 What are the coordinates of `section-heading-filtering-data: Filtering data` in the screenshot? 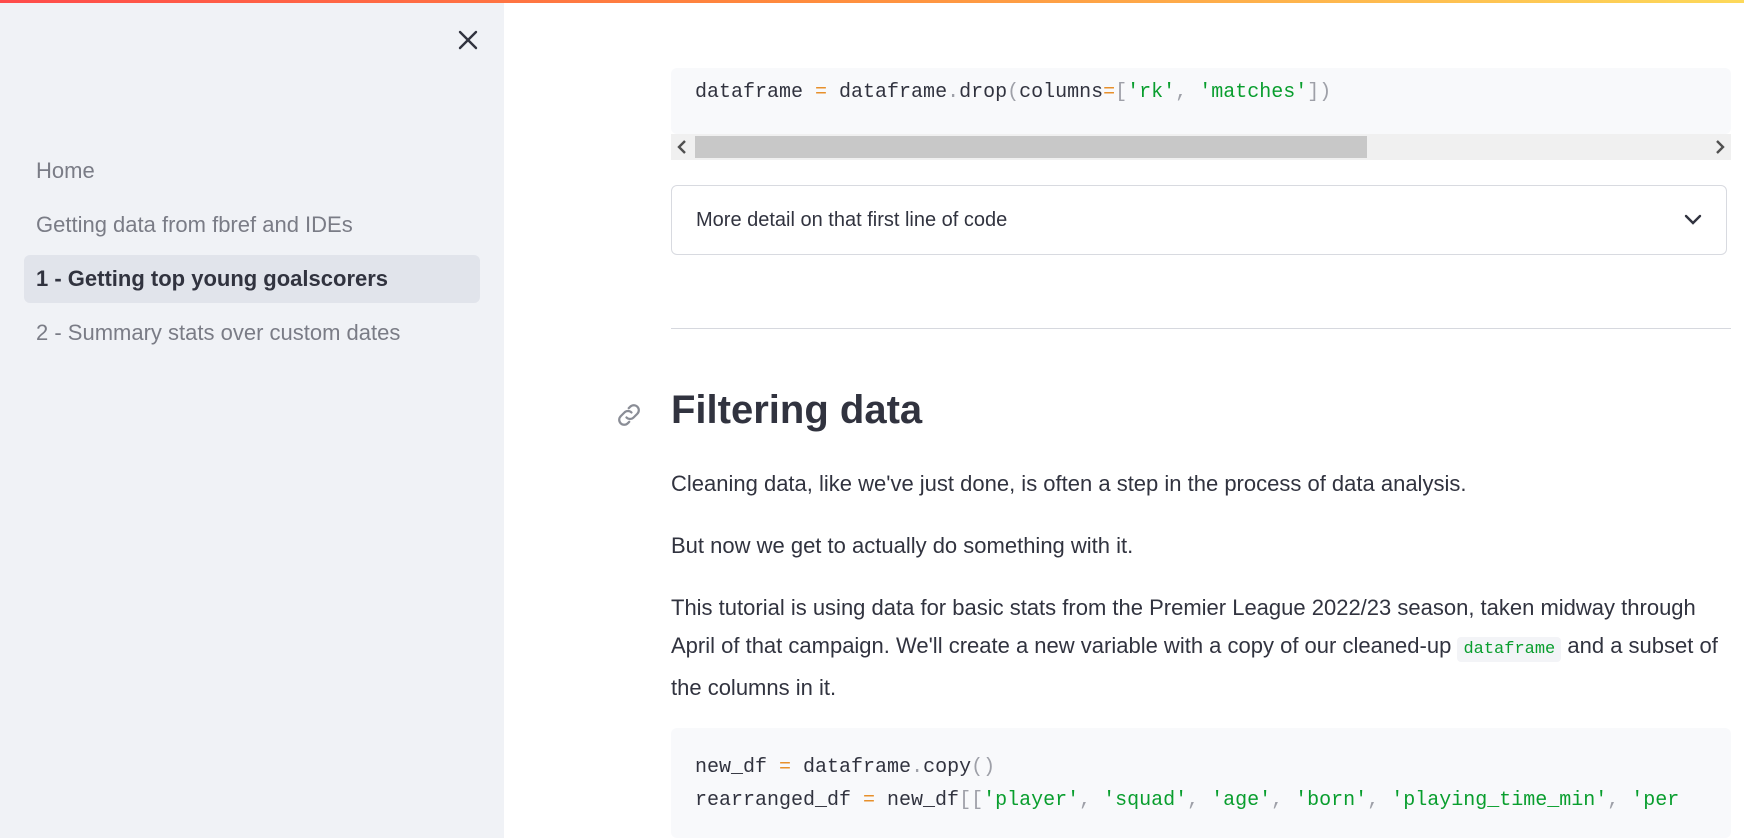 It's located at (797, 410).